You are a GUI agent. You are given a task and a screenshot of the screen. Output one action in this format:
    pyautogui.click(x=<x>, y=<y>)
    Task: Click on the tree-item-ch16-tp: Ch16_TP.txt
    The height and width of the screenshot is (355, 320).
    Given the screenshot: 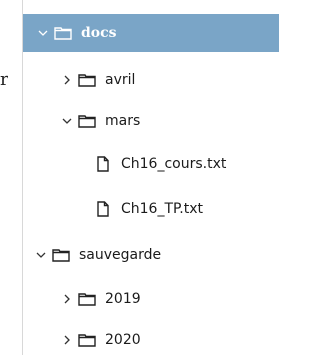 What is the action you would take?
    pyautogui.click(x=171, y=209)
    